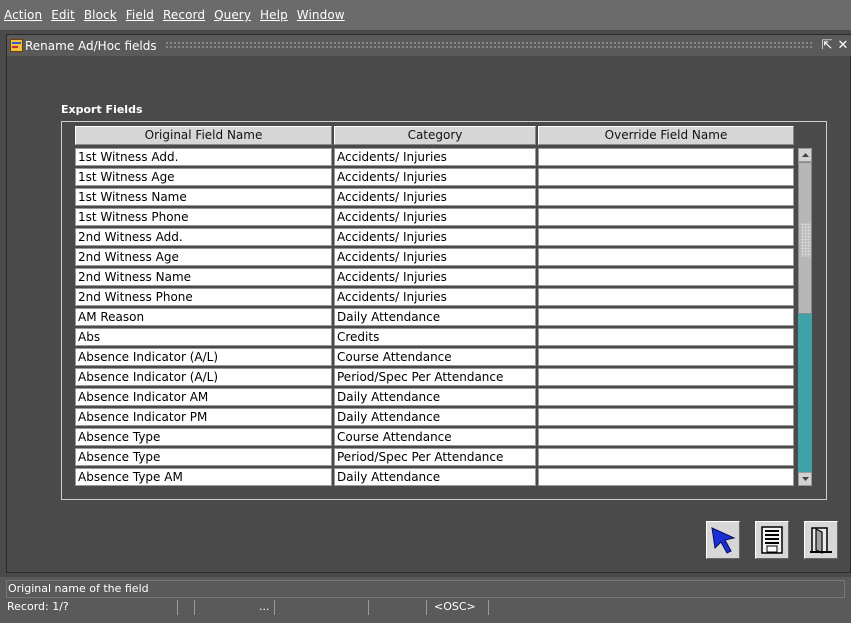 The image size is (851, 623). I want to click on original-field-name-cell: Absence Type AM, so click(203, 477).